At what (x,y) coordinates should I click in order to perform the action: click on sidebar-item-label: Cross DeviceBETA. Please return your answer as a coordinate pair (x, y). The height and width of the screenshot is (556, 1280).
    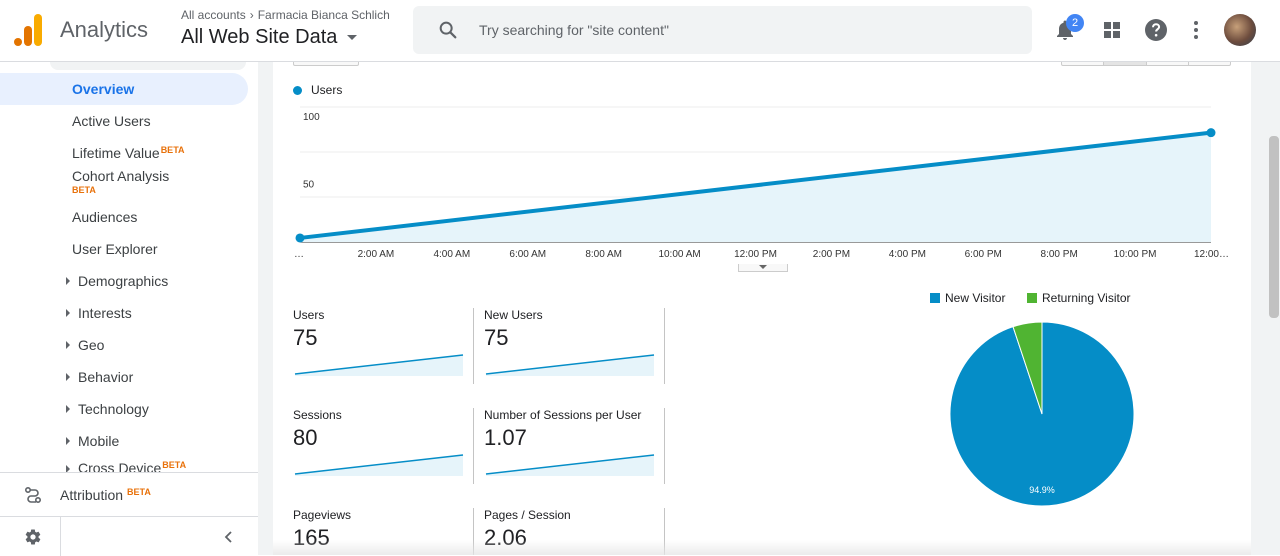
    Looking at the image, I should click on (132, 466).